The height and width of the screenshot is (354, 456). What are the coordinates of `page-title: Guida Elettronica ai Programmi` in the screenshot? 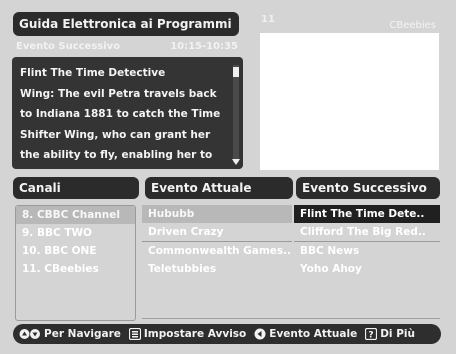 It's located at (126, 24).